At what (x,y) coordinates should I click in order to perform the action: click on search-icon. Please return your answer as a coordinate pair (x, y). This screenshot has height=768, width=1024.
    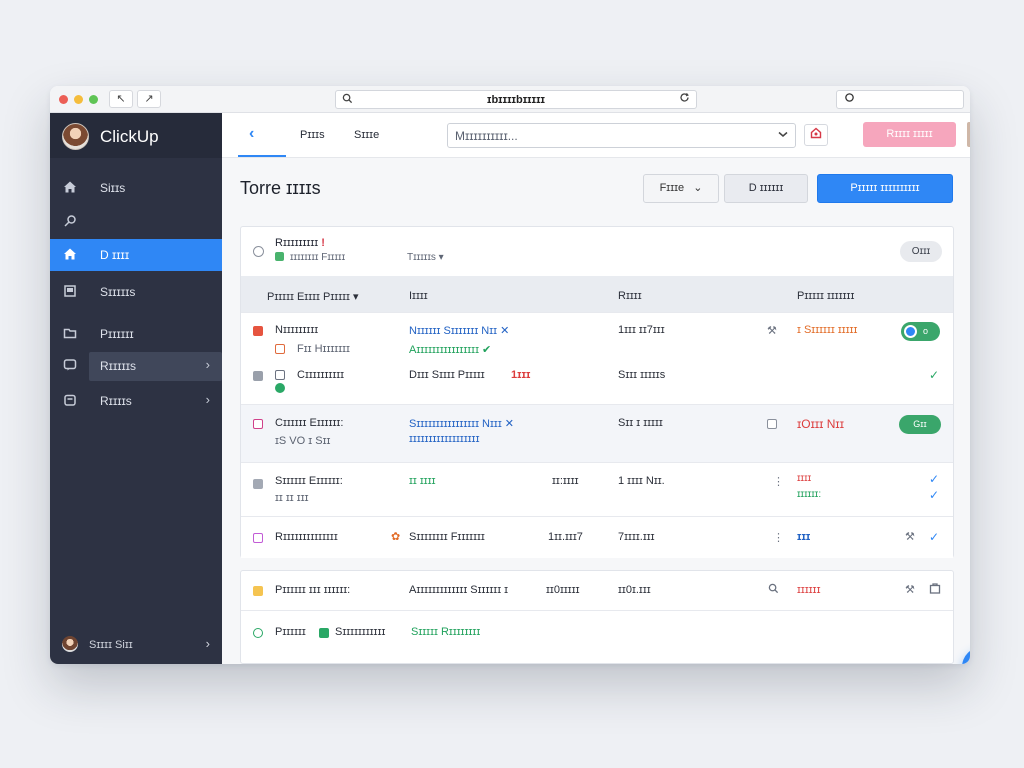
    Looking at the image, I should click on (773, 590).